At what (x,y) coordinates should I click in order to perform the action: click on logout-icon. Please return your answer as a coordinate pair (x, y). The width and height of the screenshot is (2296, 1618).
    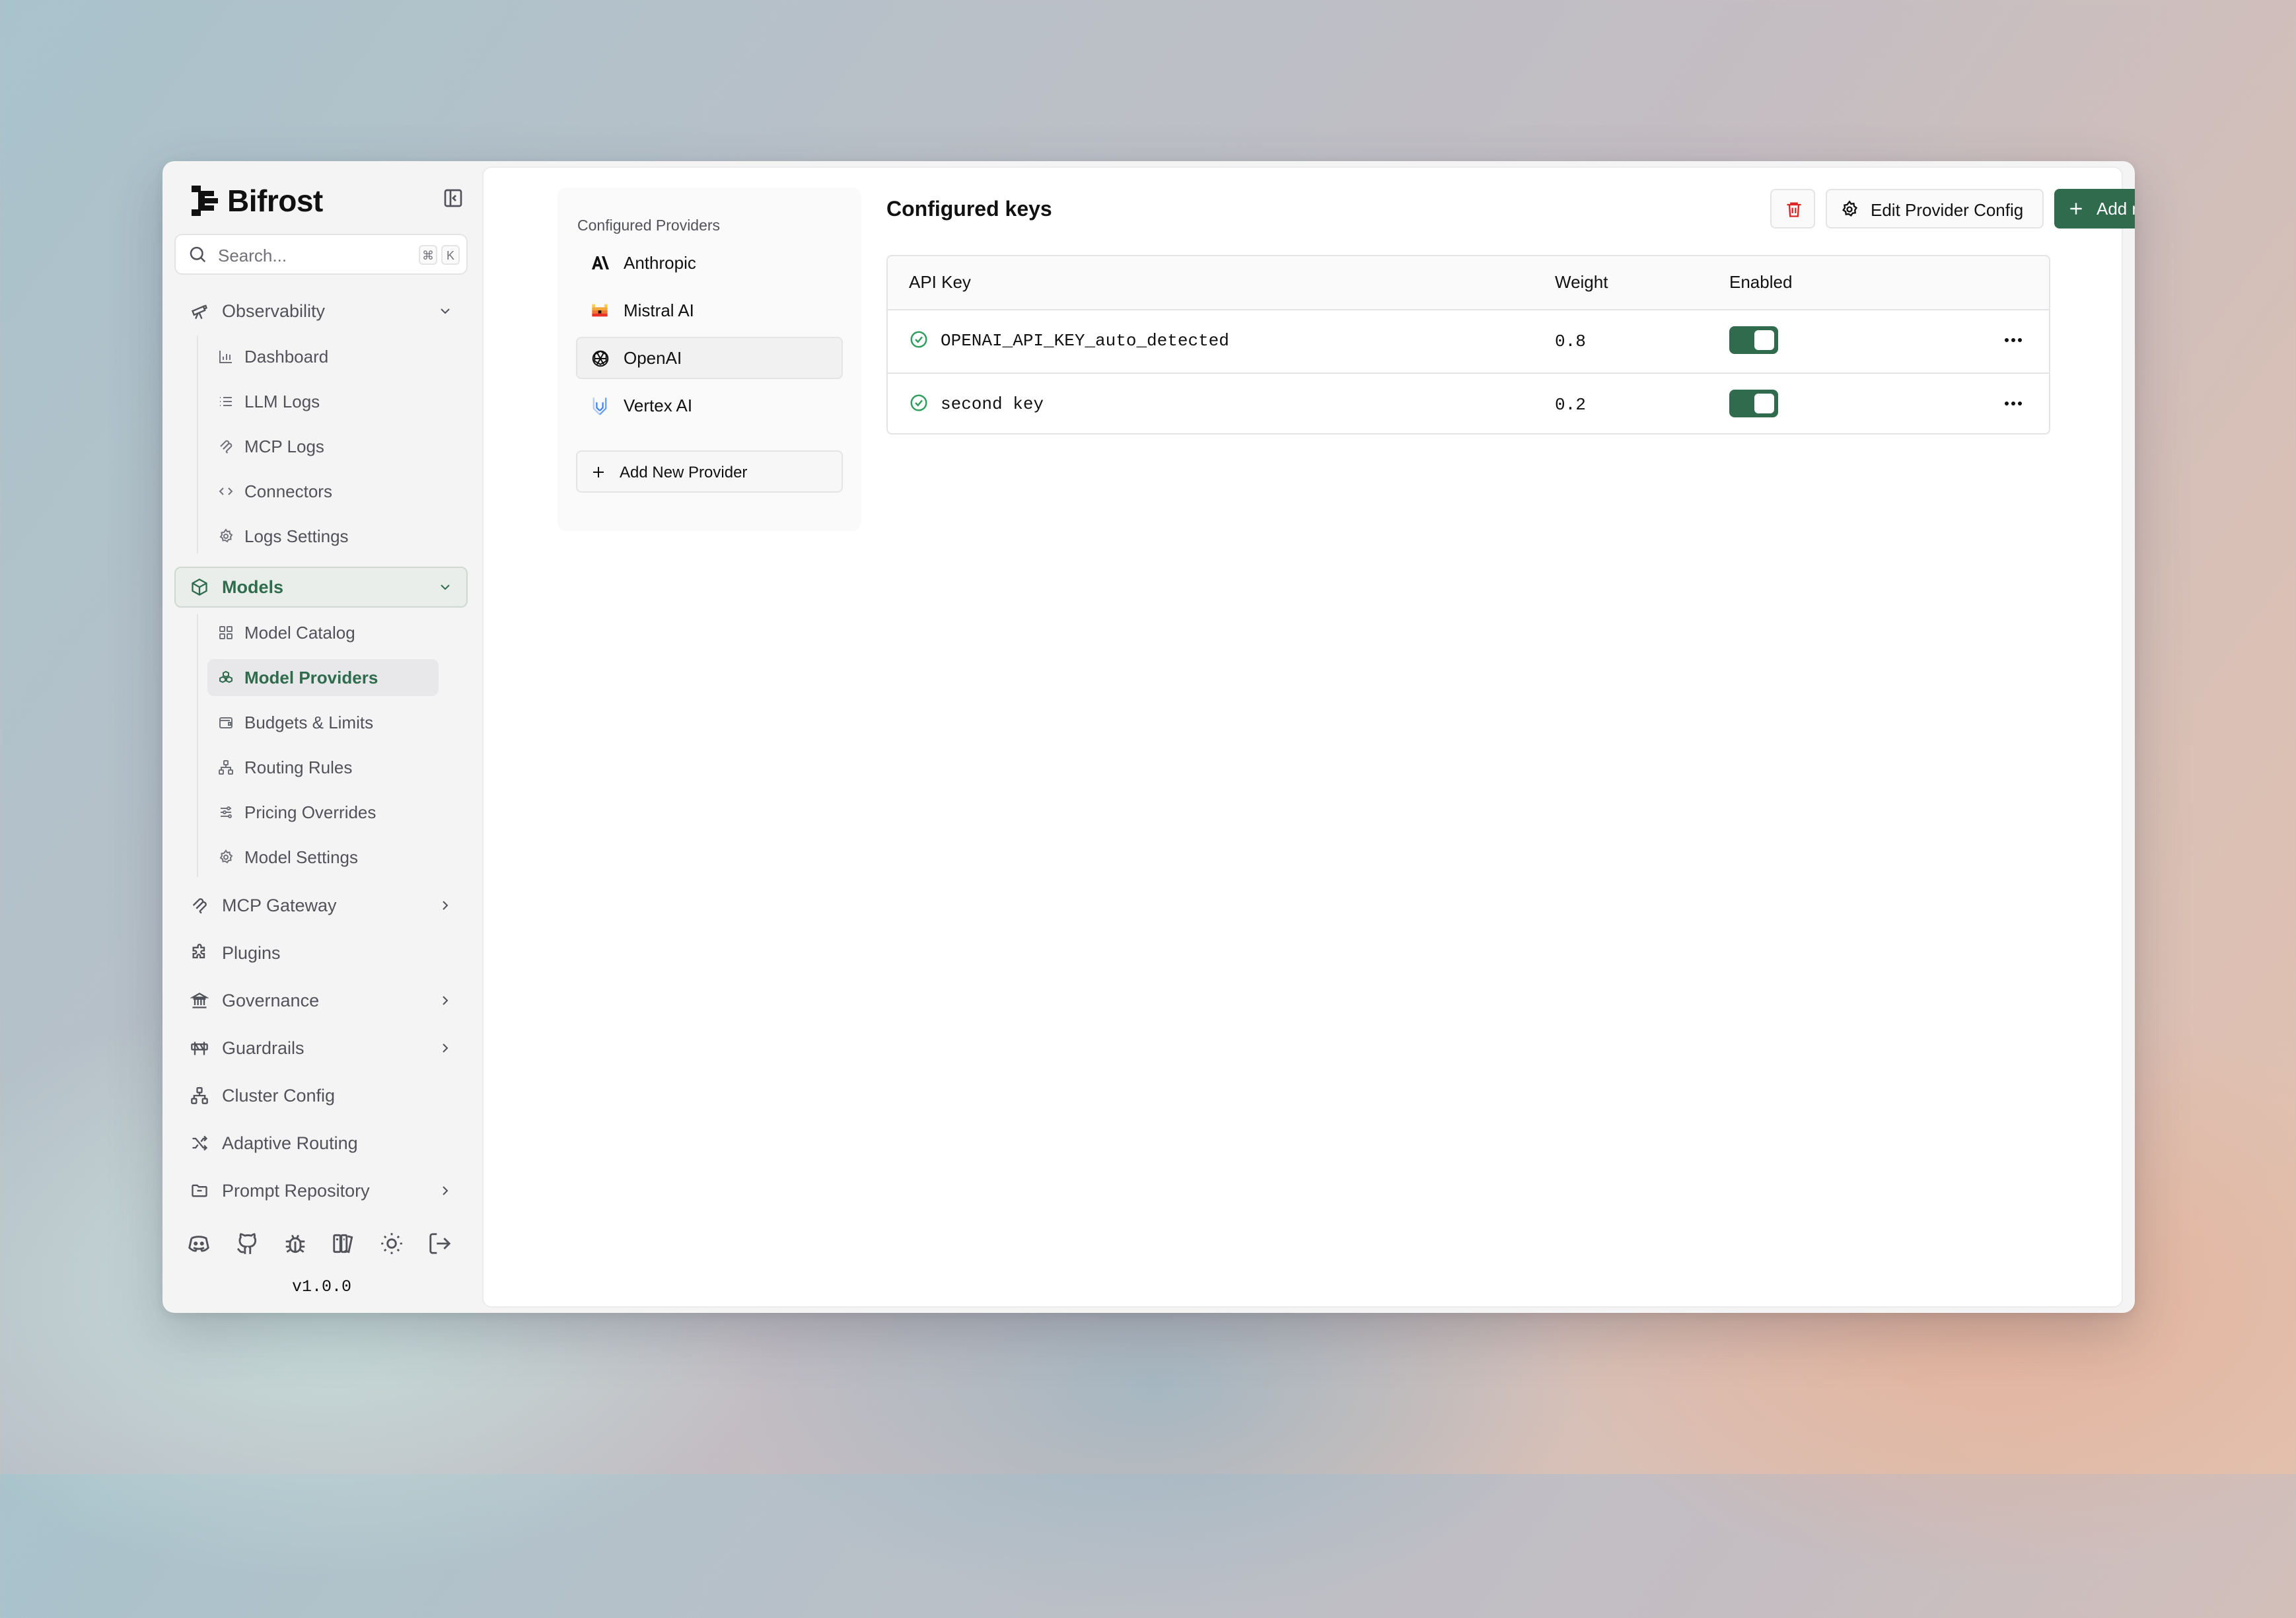
    Looking at the image, I should click on (439, 1244).